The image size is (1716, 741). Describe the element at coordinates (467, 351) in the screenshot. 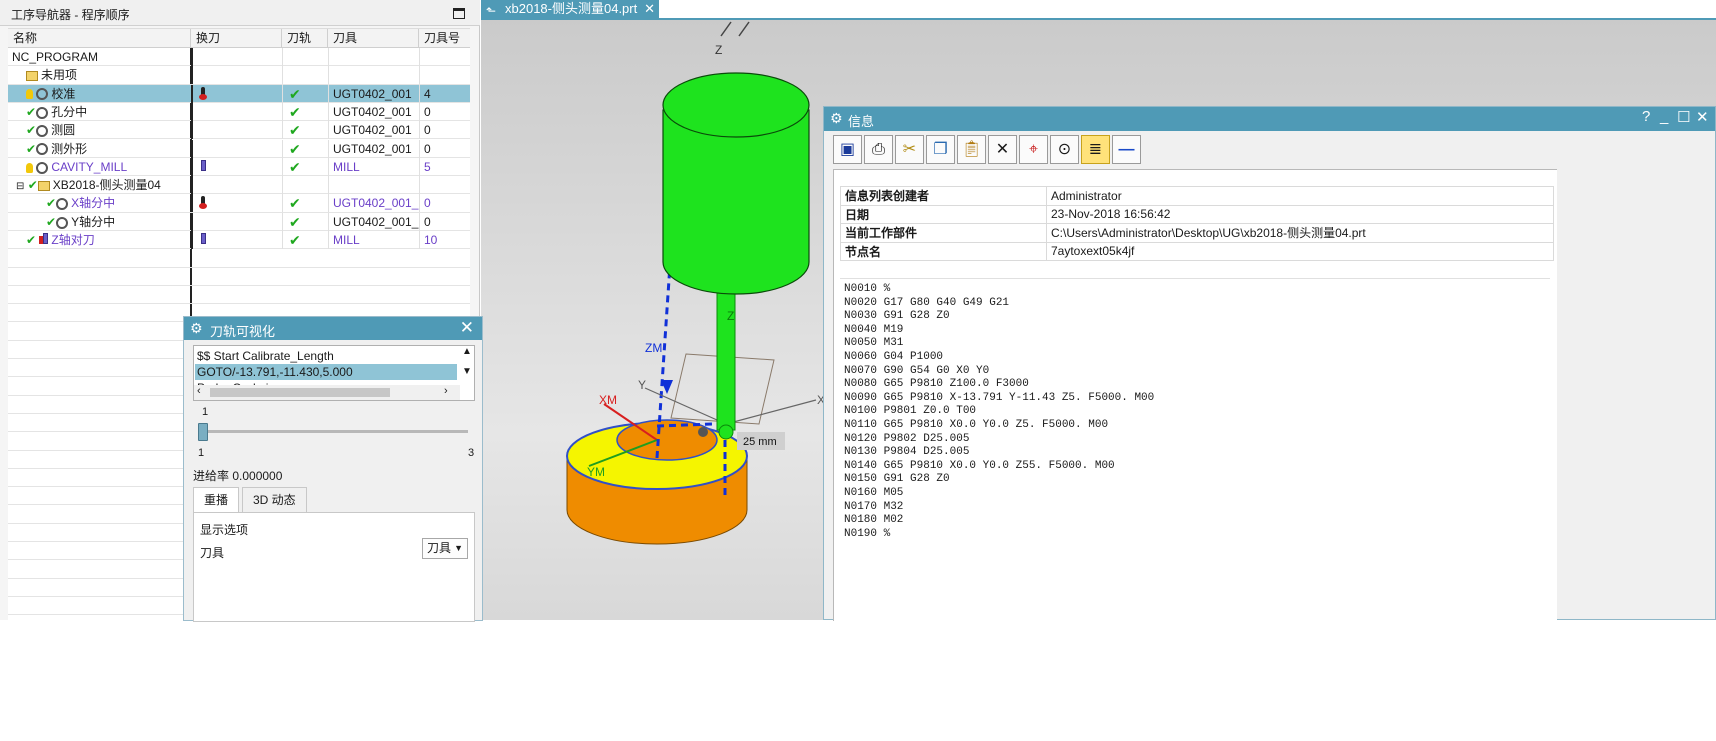

I see `scroll-up-icon: ▲` at that location.